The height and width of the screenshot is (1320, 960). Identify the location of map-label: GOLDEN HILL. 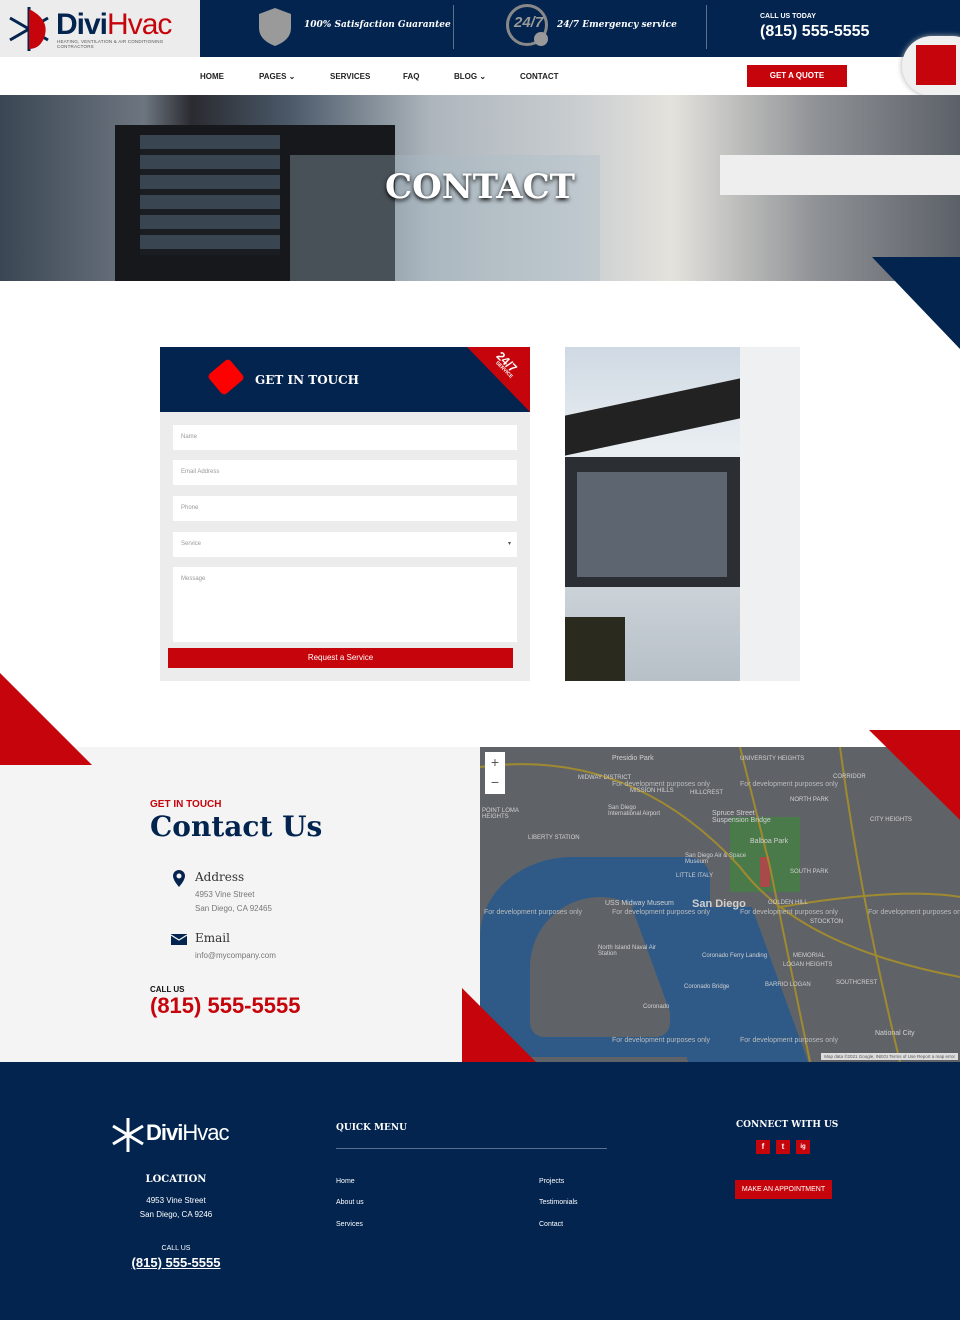
(788, 903).